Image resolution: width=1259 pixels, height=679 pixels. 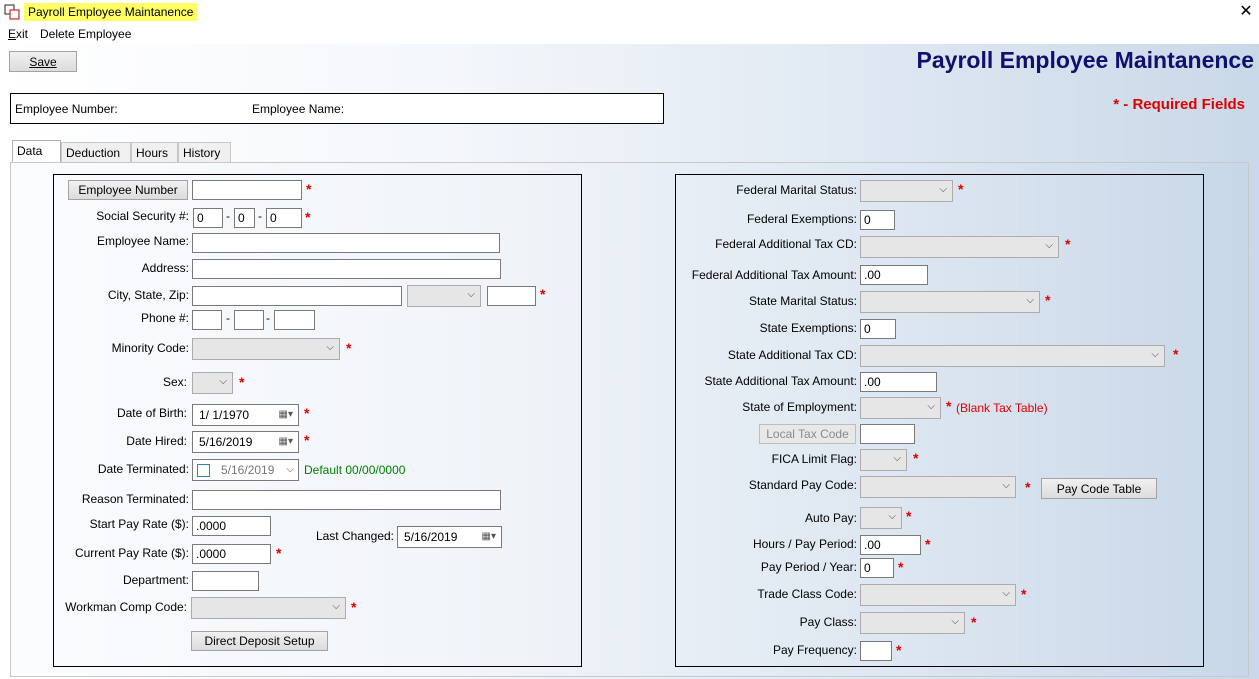 I want to click on phone-label: Phone #:, so click(x=164, y=318).